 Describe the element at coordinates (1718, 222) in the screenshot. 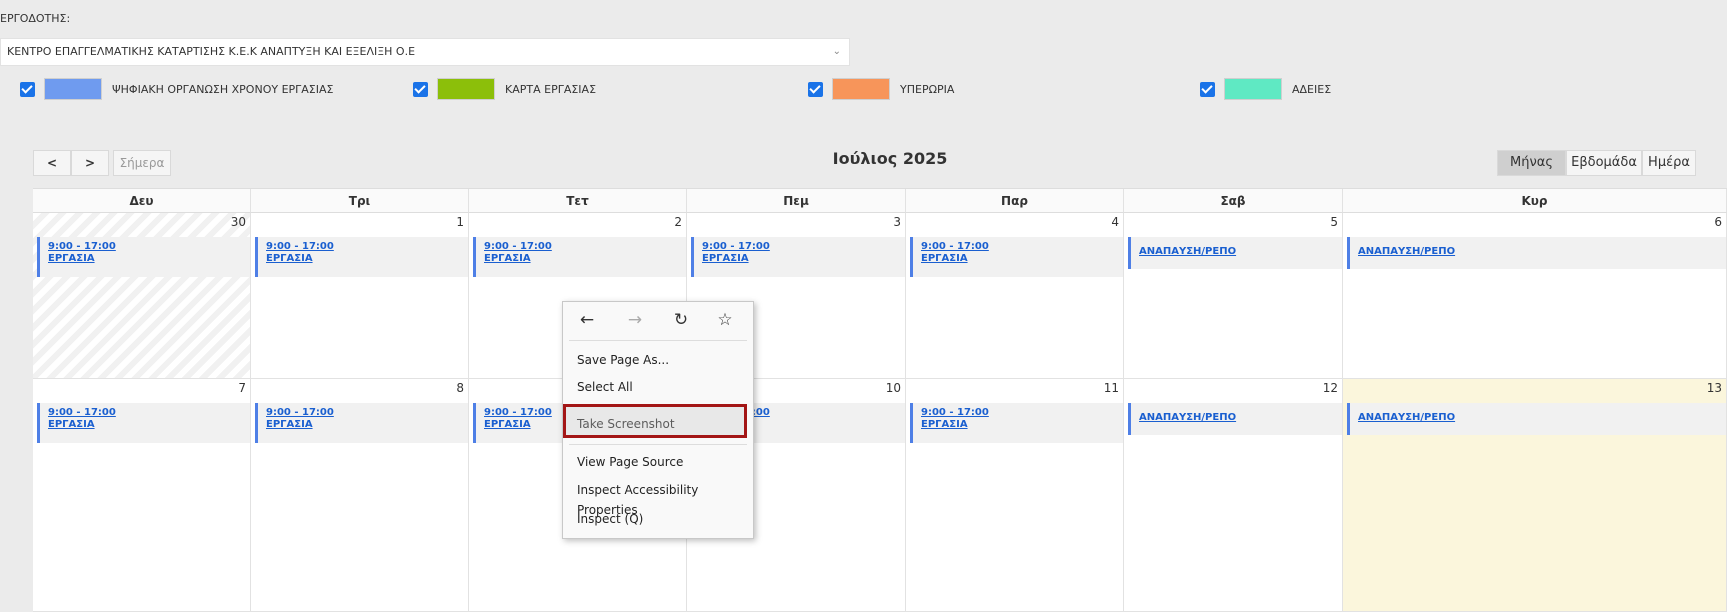

I see `day-number: 6` at that location.